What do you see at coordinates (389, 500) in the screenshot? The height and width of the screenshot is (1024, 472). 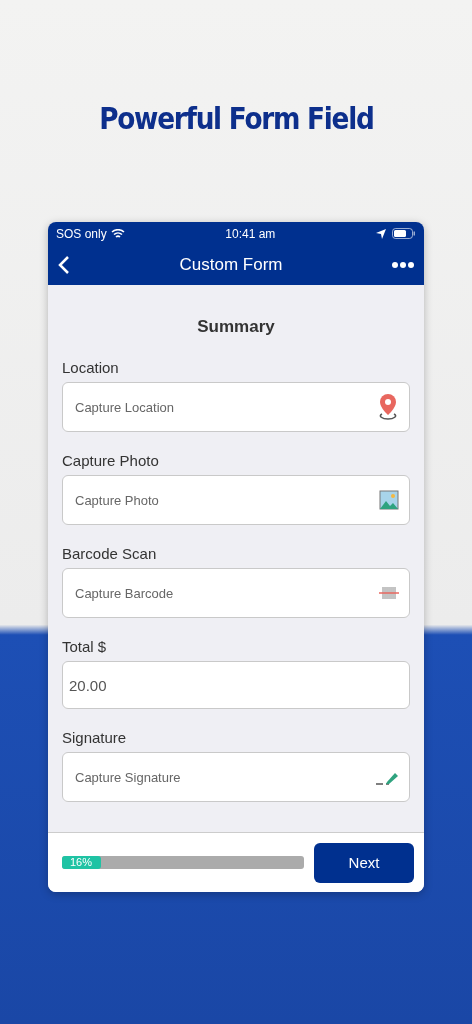 I see `image-icon` at bounding box center [389, 500].